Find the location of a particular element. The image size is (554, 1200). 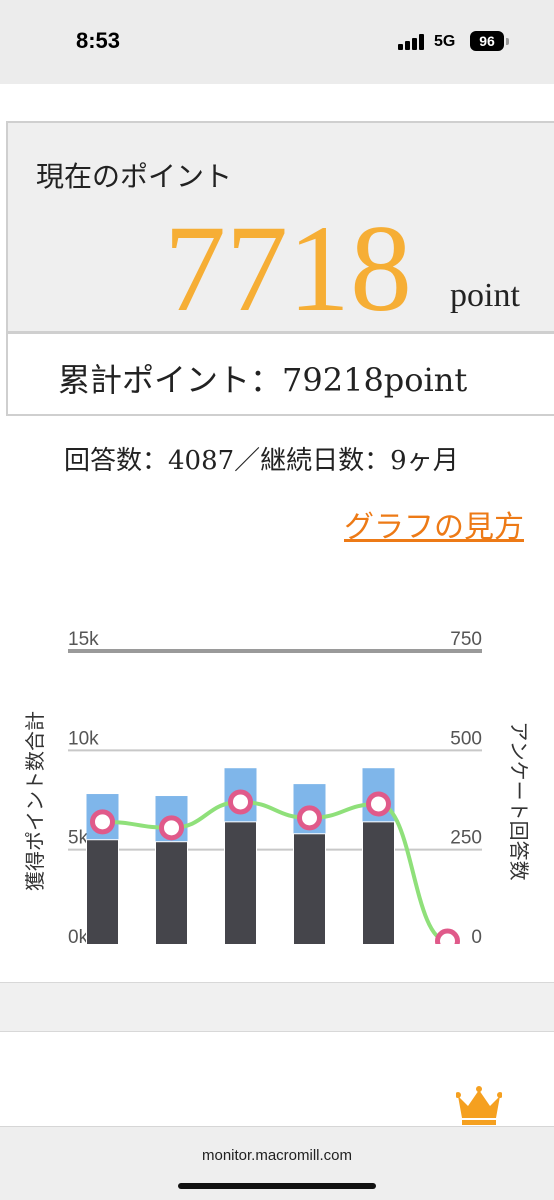

y-tick-label: 5k is located at coordinates (78, 838).